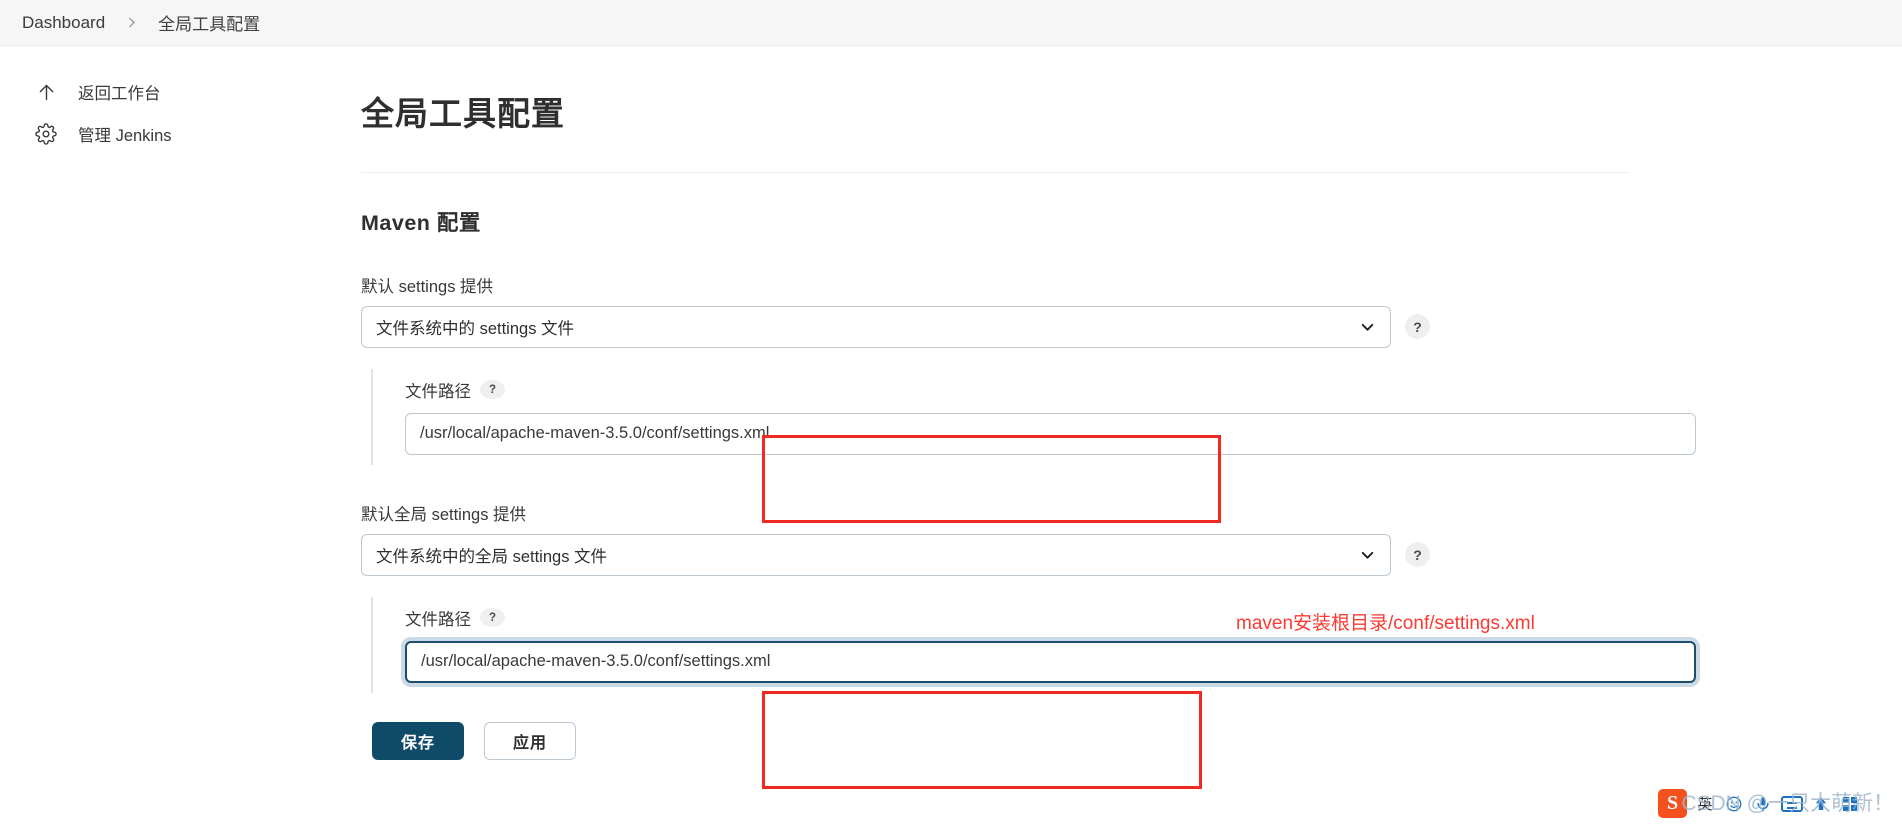 Image resolution: width=1902 pixels, height=827 pixels. Describe the element at coordinates (125, 136) in the screenshot. I see `sidebar-item-label: 管理 Jenkins` at that location.